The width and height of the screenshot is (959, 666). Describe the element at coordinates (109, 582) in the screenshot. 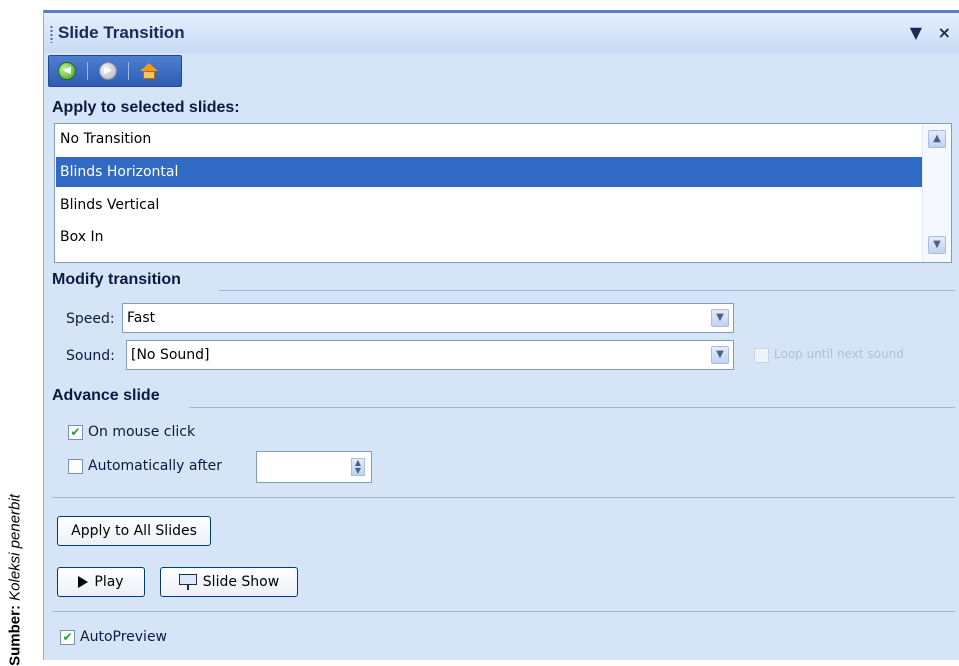

I see `play-label: Play` at that location.